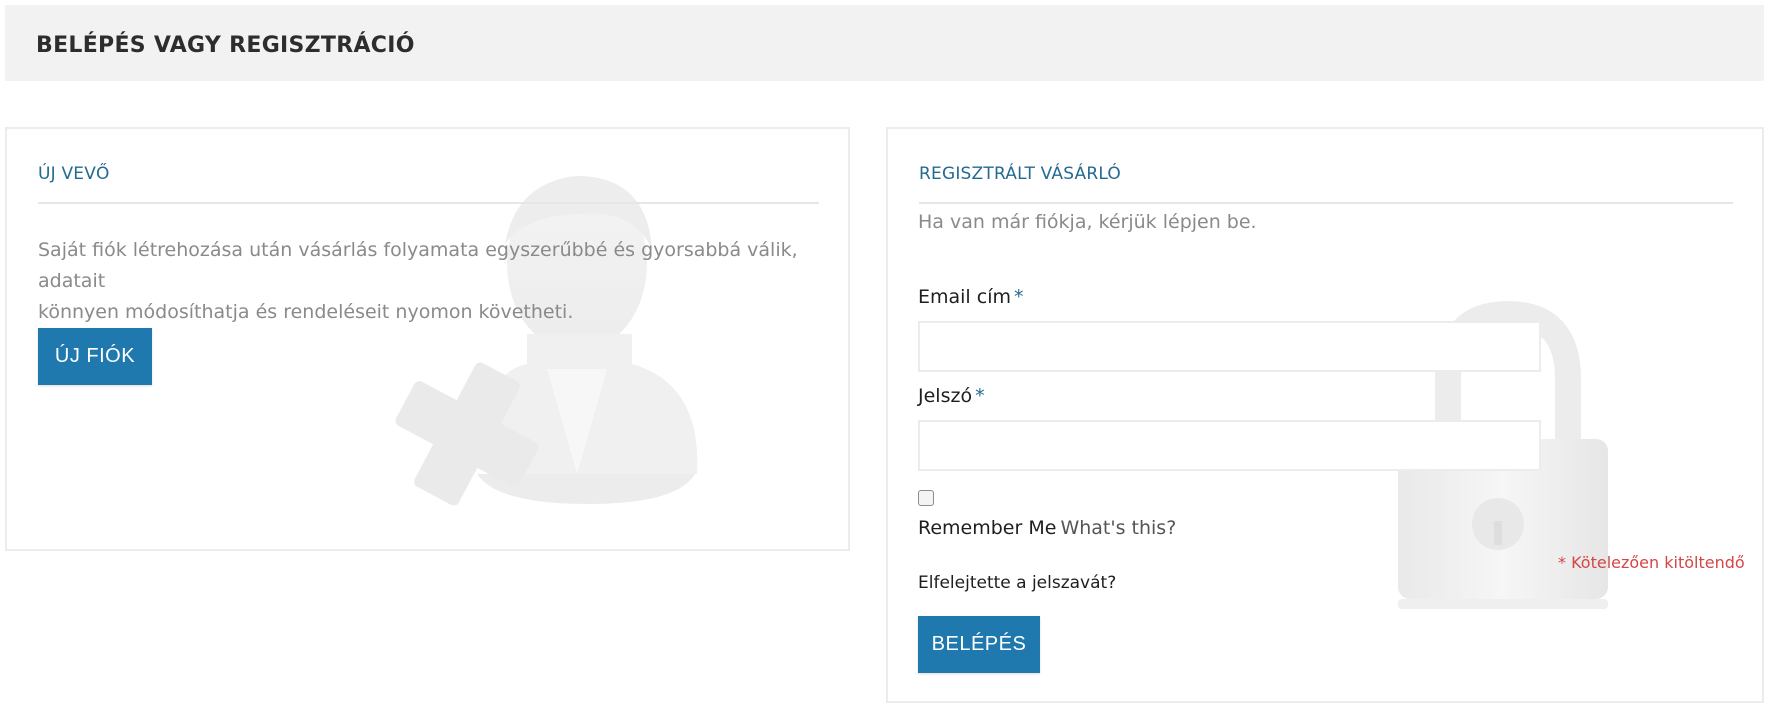 This screenshot has height=708, width=1768. What do you see at coordinates (945, 396) in the screenshot?
I see `password-label-text: Jelszó` at bounding box center [945, 396].